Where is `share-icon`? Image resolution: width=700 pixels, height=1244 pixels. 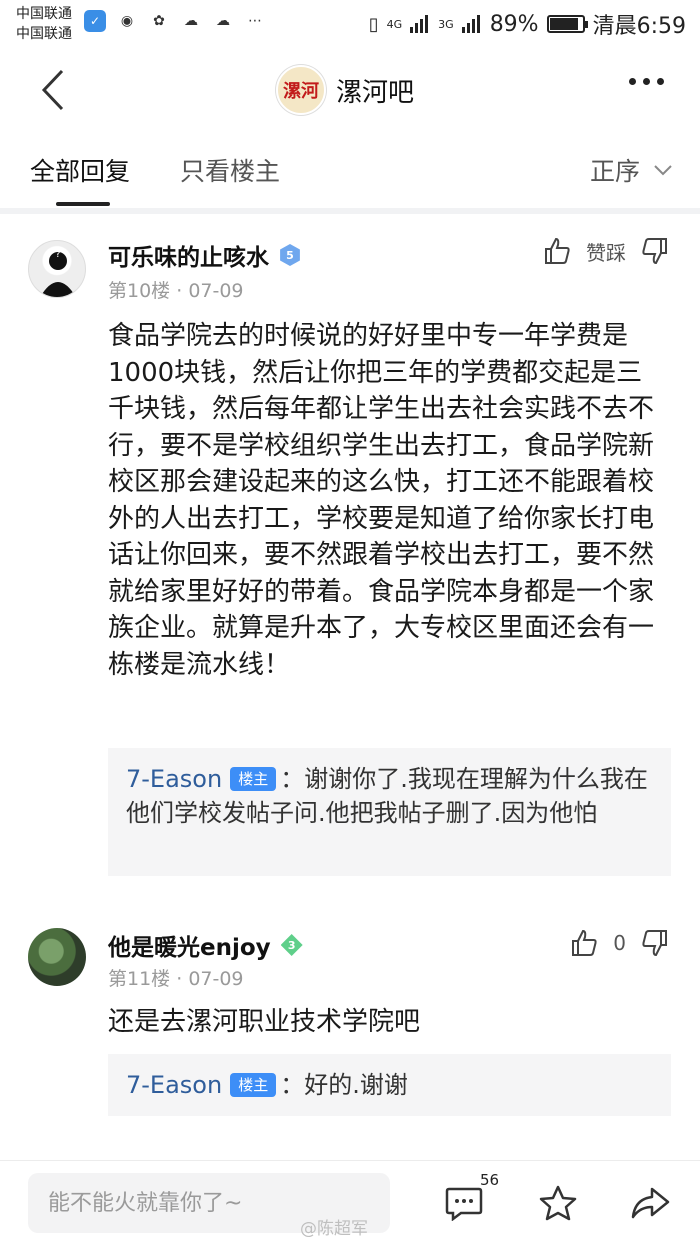 share-icon is located at coordinates (650, 1203).